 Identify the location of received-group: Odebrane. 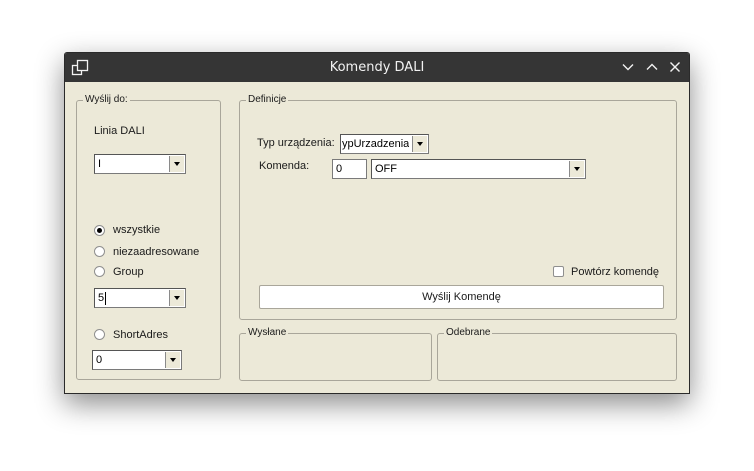
(557, 354).